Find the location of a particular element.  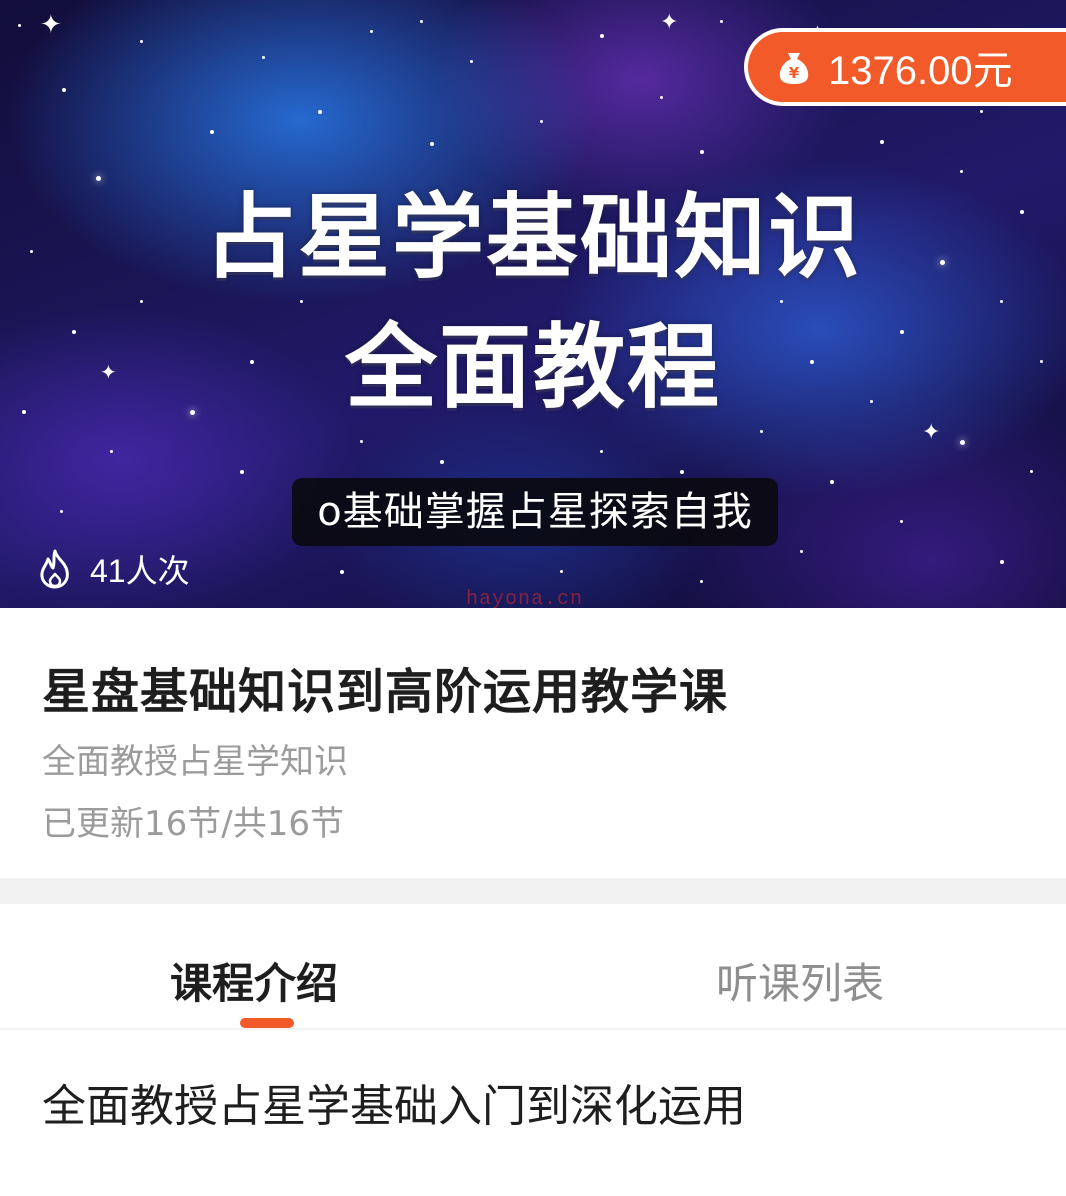

section-divider is located at coordinates (533, 891).